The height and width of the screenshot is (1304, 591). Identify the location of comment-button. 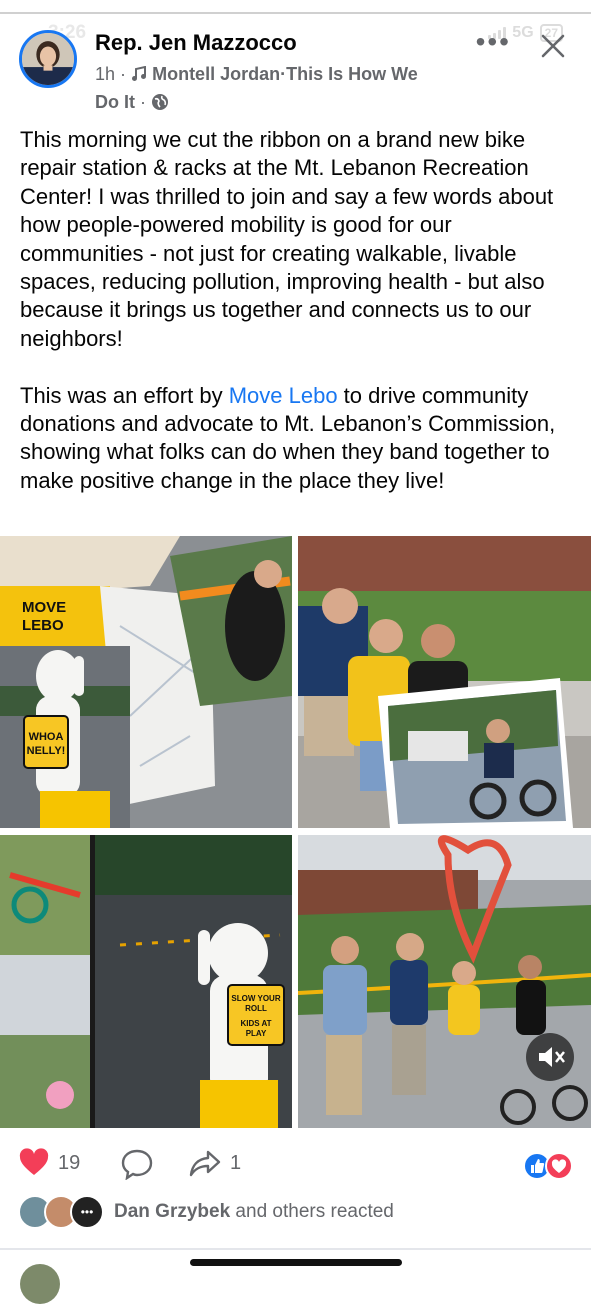
(137, 1164).